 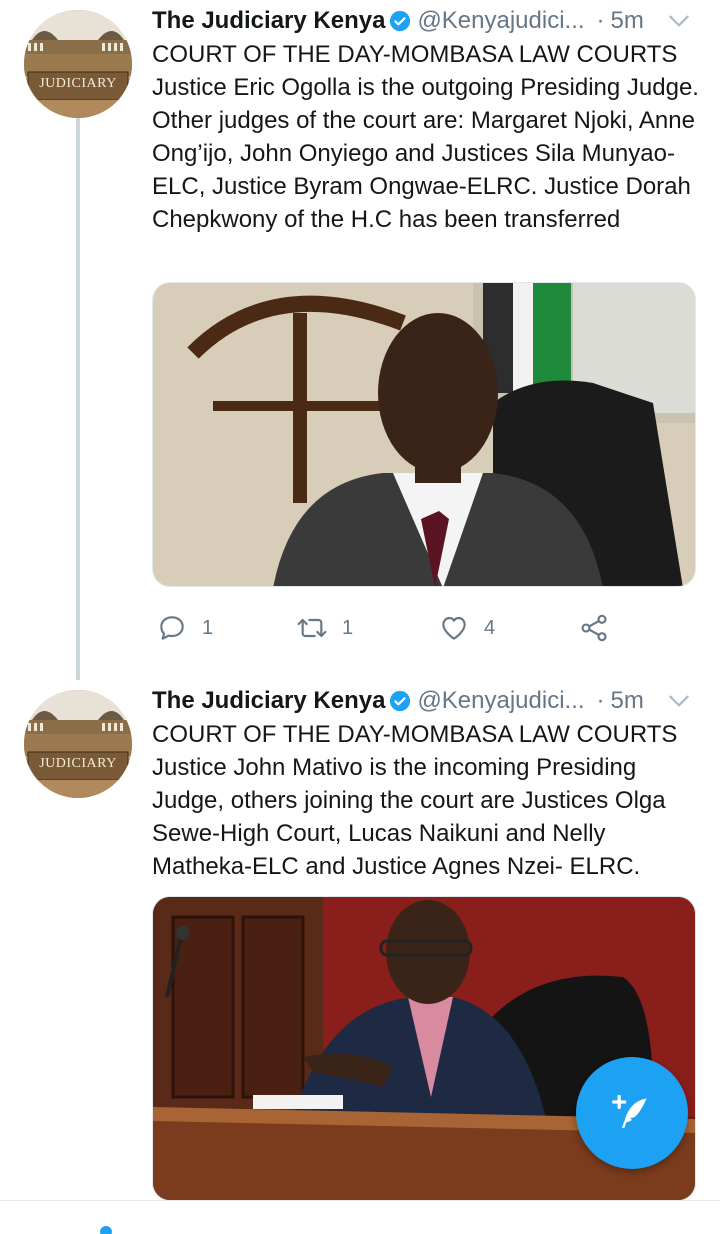 I want to click on compose-tweet-button, so click(x=632, y=1113).